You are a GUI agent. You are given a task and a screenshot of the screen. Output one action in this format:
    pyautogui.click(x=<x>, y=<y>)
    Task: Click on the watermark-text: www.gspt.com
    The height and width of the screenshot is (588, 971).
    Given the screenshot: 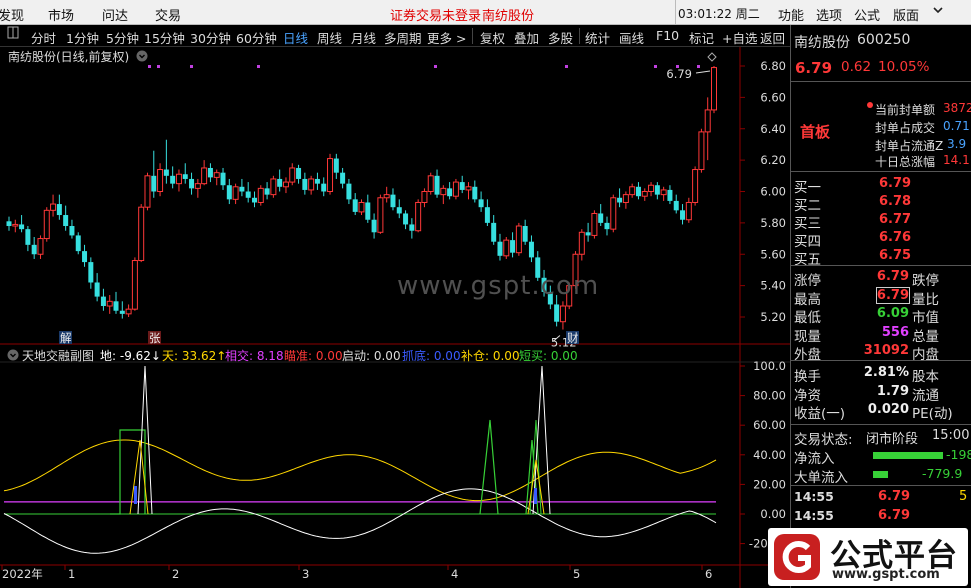 What is the action you would take?
    pyautogui.click(x=498, y=286)
    